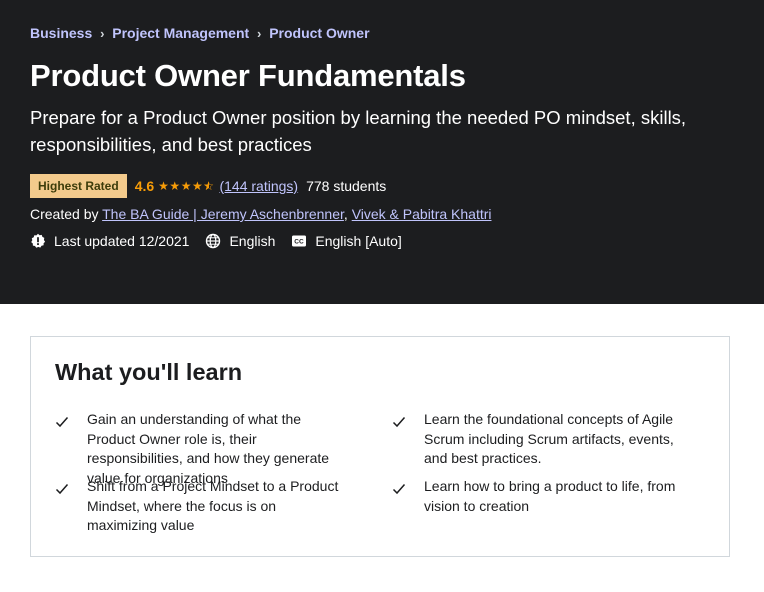  I want to click on students-count: 778 students, so click(346, 186).